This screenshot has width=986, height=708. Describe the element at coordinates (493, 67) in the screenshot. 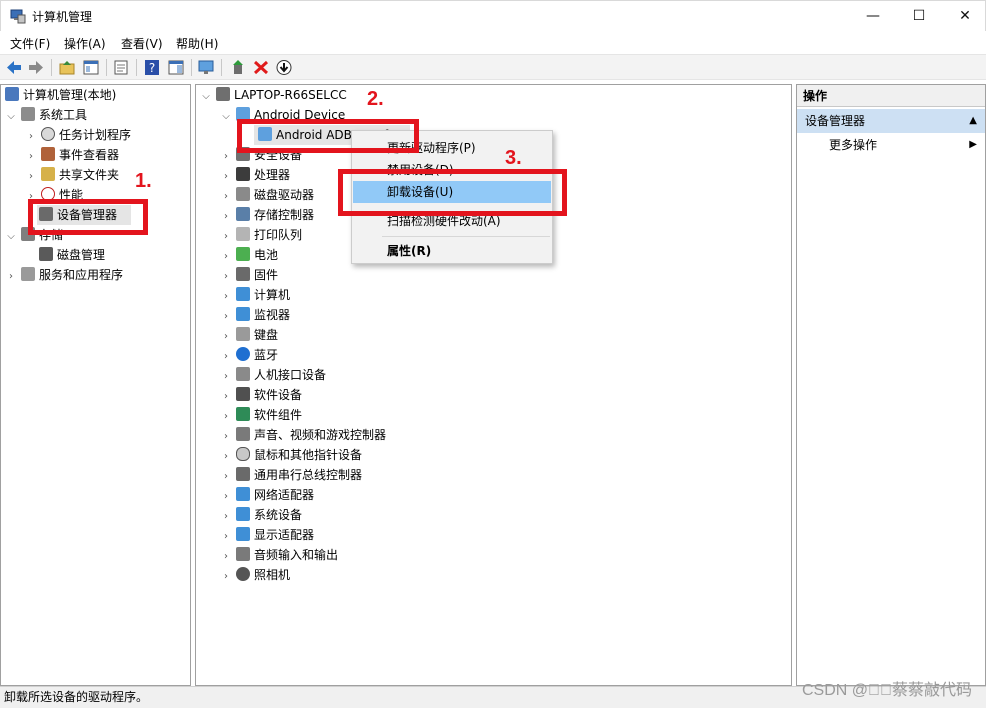

I see `toolbar: ?` at that location.